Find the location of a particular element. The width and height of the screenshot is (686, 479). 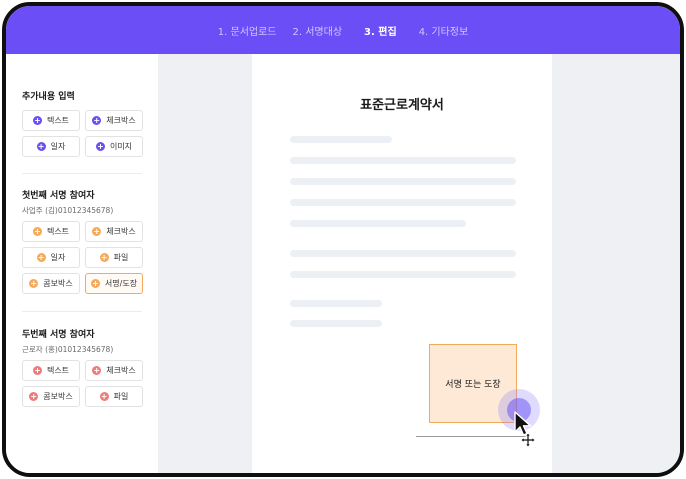

signer2-file-button: + 파일 is located at coordinates (114, 396).